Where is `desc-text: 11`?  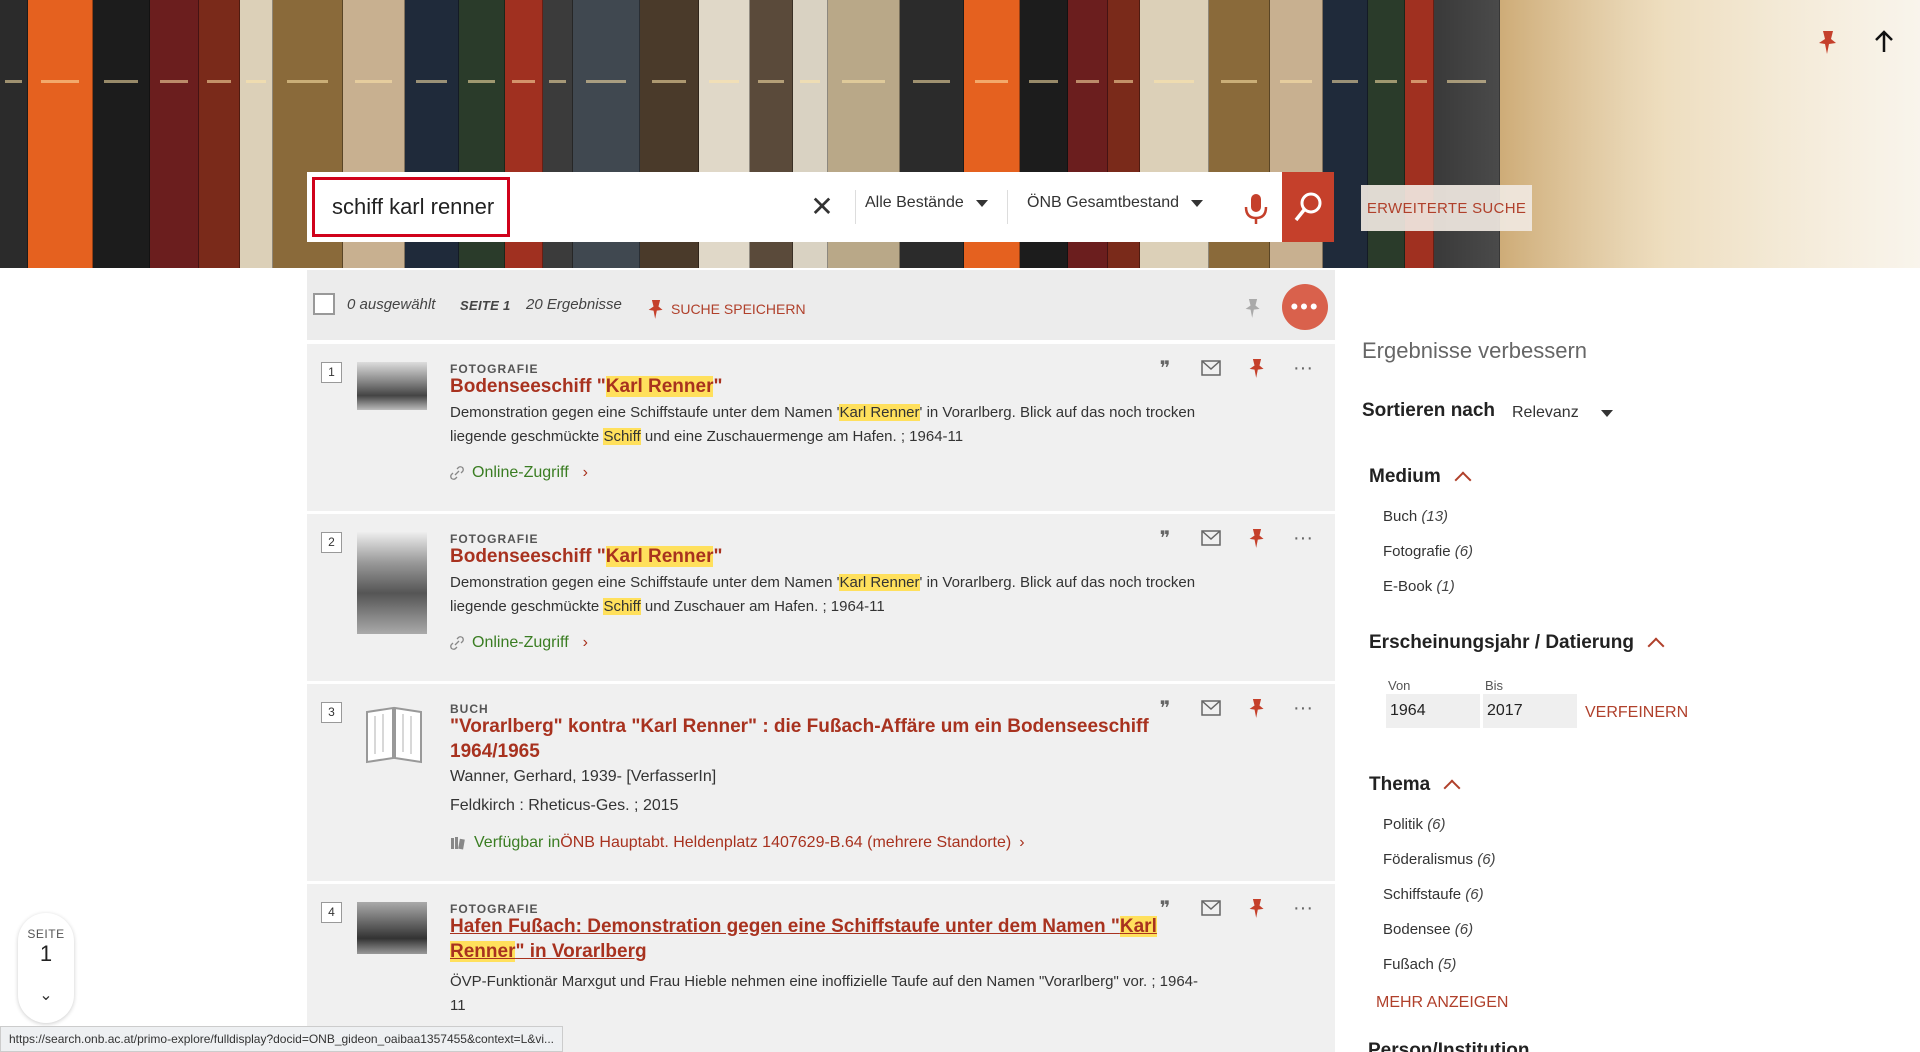
desc-text: 11 is located at coordinates (458, 1005).